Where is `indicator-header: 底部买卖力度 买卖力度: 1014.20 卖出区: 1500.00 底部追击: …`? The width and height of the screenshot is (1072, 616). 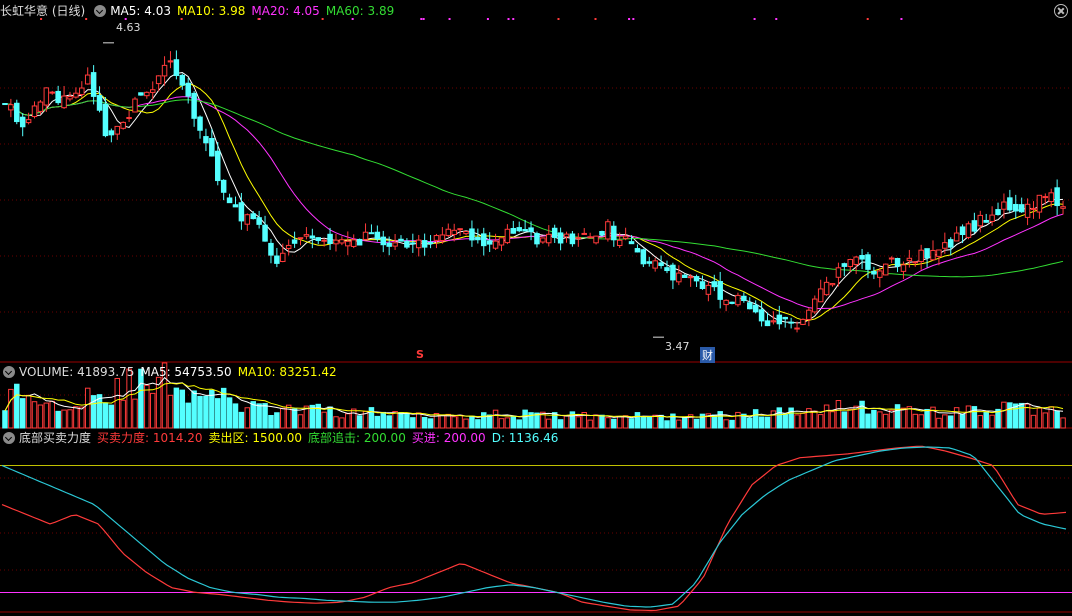 indicator-header: 底部买卖力度 买卖力度: 1014.20 卖出区: 1500.00 底部追击: … is located at coordinates (282, 438).